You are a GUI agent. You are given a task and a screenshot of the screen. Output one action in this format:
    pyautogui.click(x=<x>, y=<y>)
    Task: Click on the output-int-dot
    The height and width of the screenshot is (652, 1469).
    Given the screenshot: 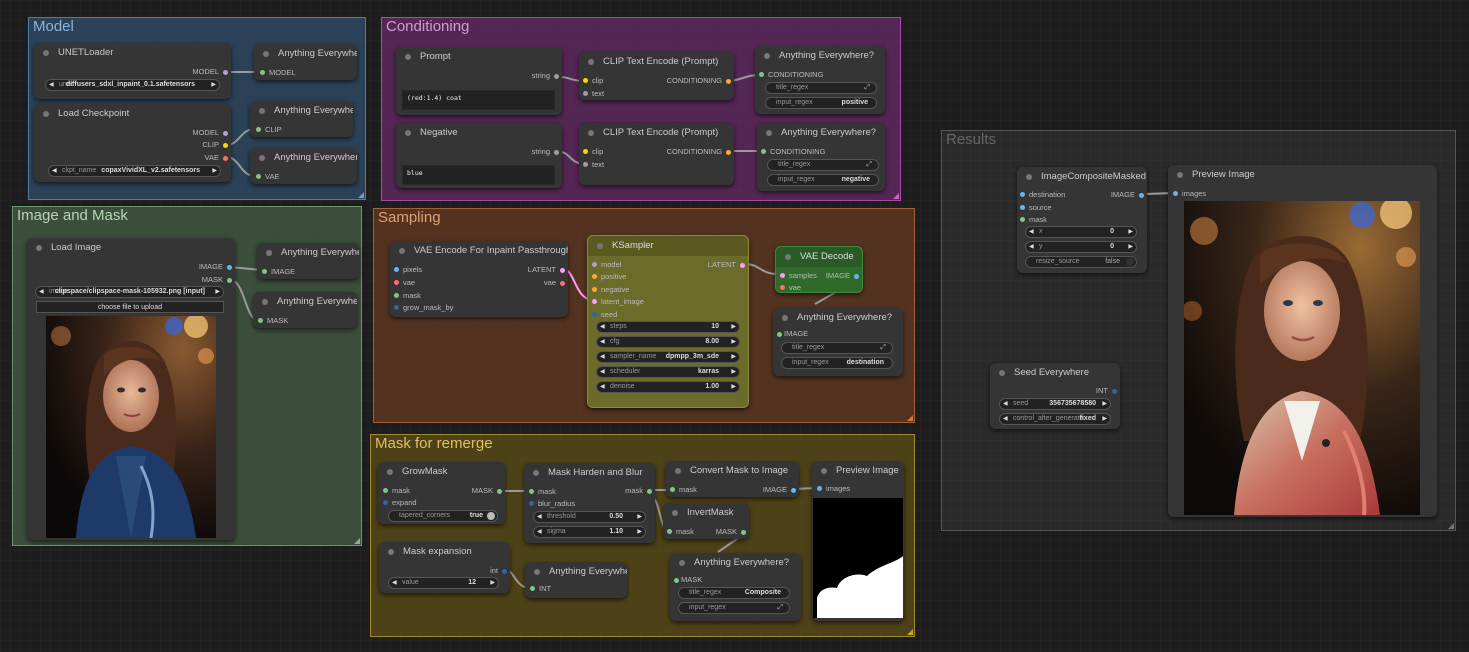 What is the action you would take?
    pyautogui.click(x=1114, y=391)
    